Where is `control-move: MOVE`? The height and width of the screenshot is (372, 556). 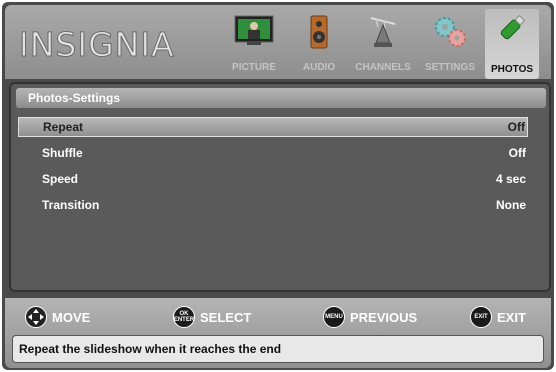 control-move: MOVE is located at coordinates (57, 317).